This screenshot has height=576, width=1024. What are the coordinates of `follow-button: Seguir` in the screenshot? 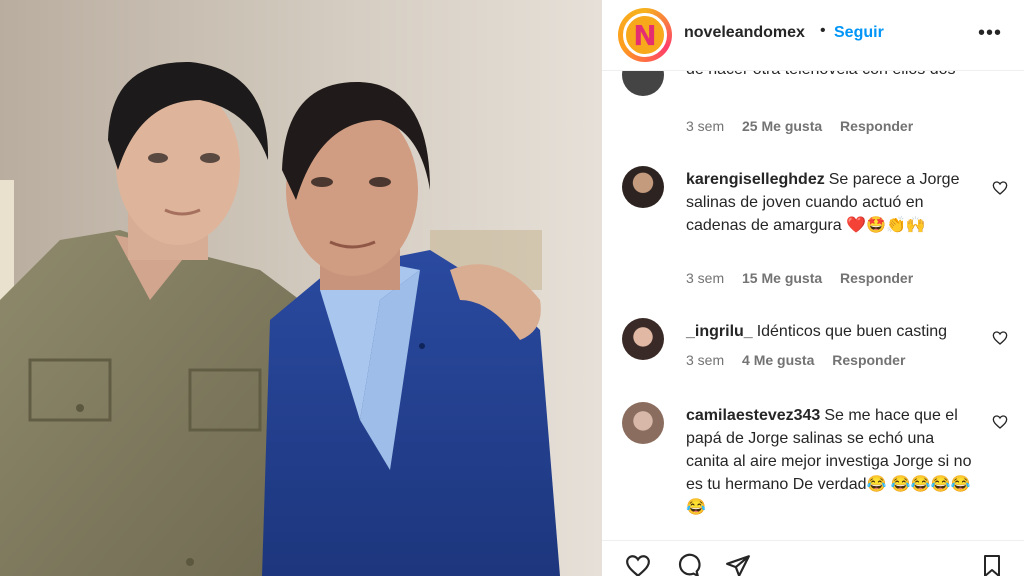 It's located at (859, 33).